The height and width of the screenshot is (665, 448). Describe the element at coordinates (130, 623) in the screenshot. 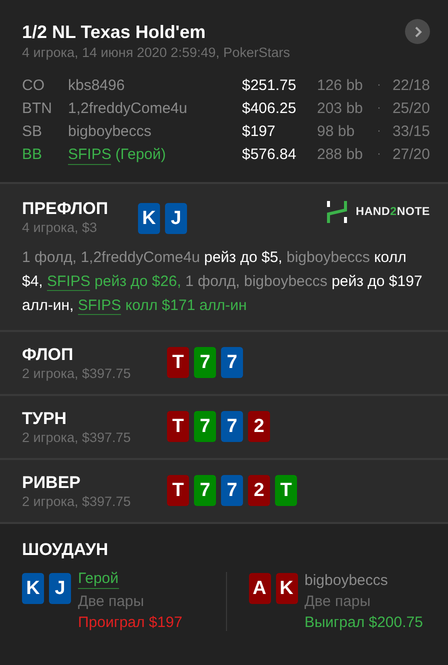

I see `hand-result: Проиграл $197` at that location.